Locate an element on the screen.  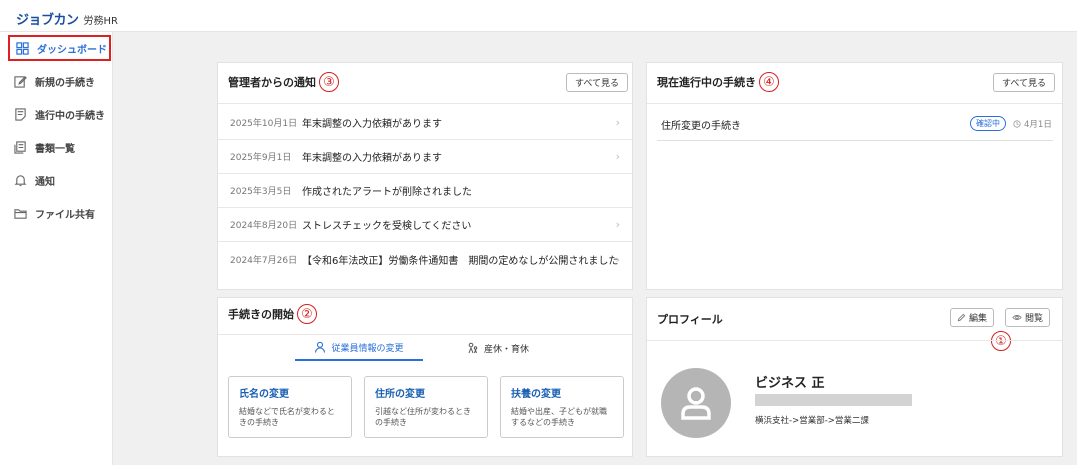
logo-sub: 労務HR is located at coordinates (100, 21).